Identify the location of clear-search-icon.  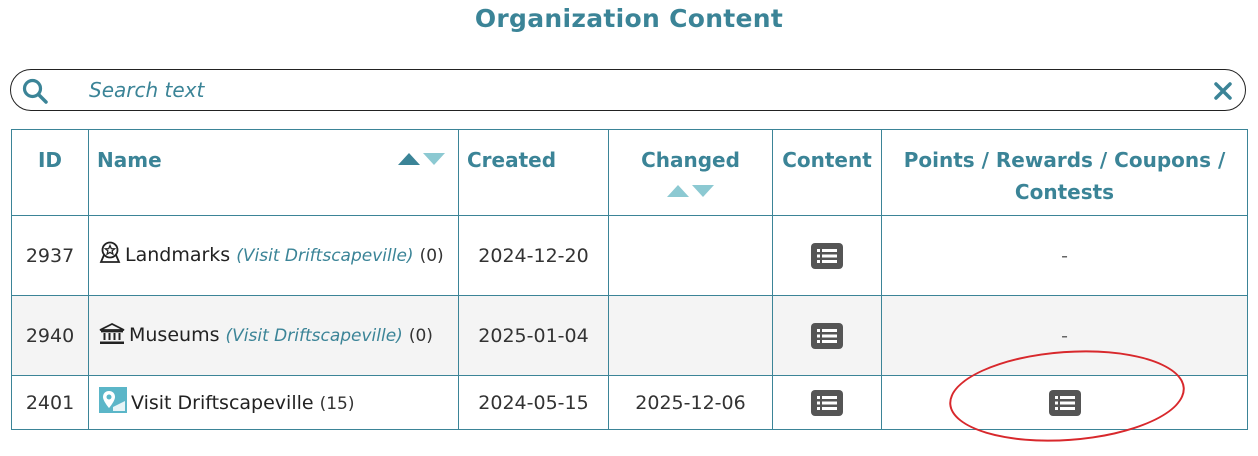
(1223, 91).